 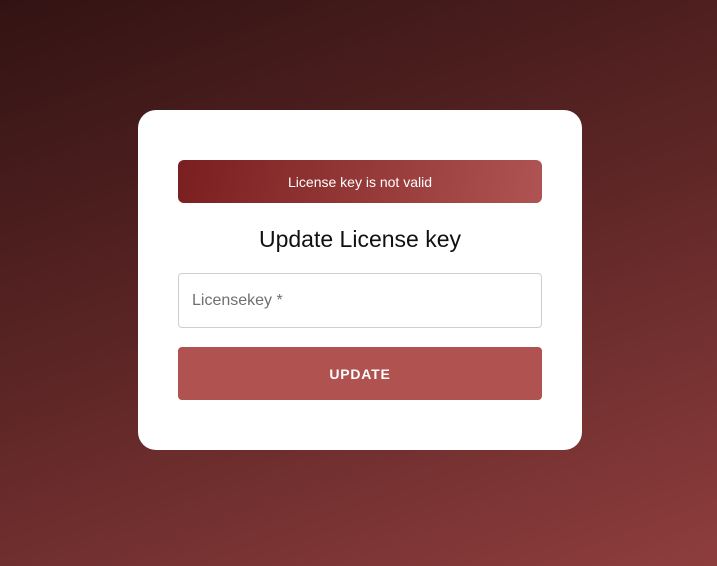 I want to click on licensekey-input: Licensekey *, so click(x=360, y=300).